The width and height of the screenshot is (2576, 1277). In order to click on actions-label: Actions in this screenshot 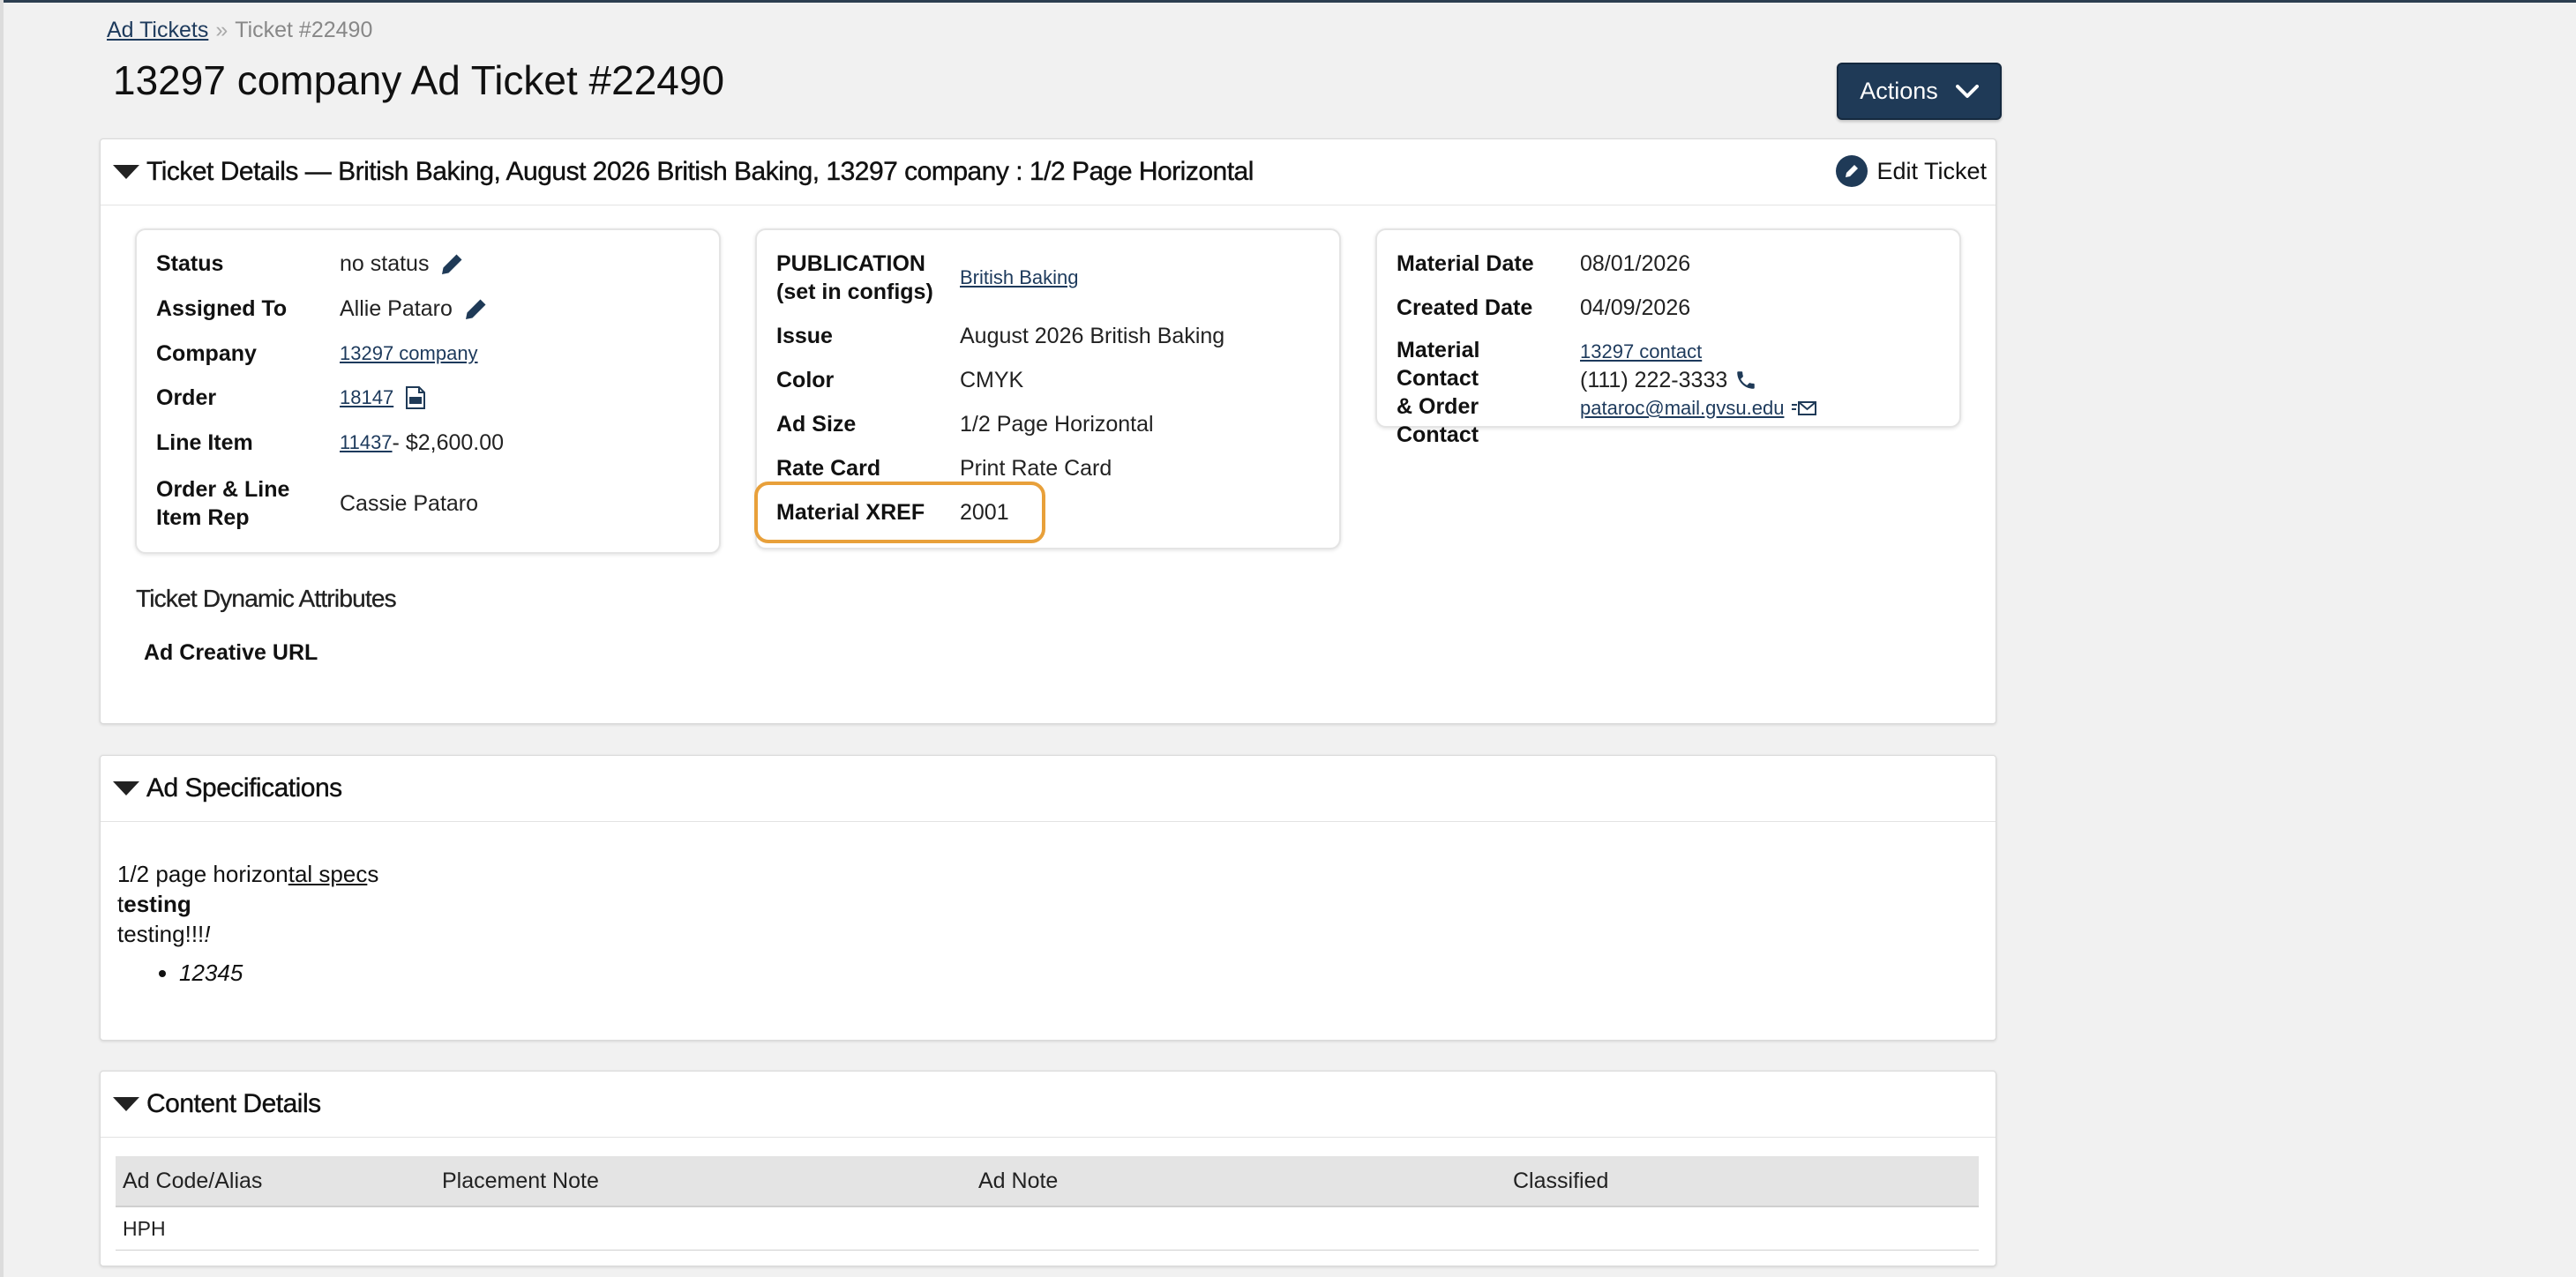, I will do `click(1899, 91)`.